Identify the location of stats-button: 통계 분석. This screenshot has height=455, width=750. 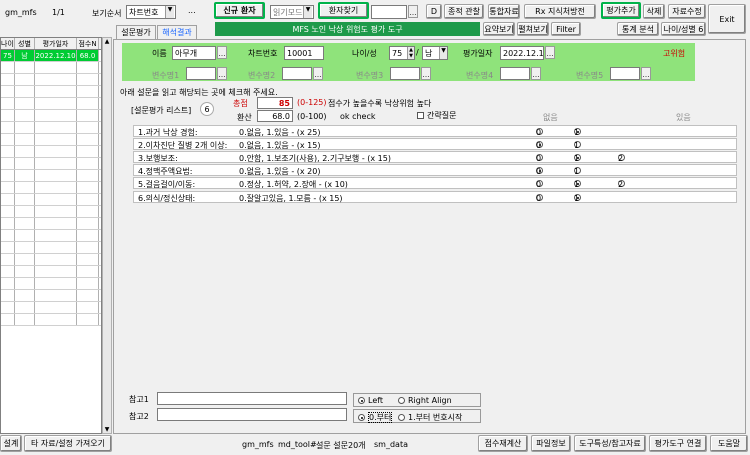
(638, 29).